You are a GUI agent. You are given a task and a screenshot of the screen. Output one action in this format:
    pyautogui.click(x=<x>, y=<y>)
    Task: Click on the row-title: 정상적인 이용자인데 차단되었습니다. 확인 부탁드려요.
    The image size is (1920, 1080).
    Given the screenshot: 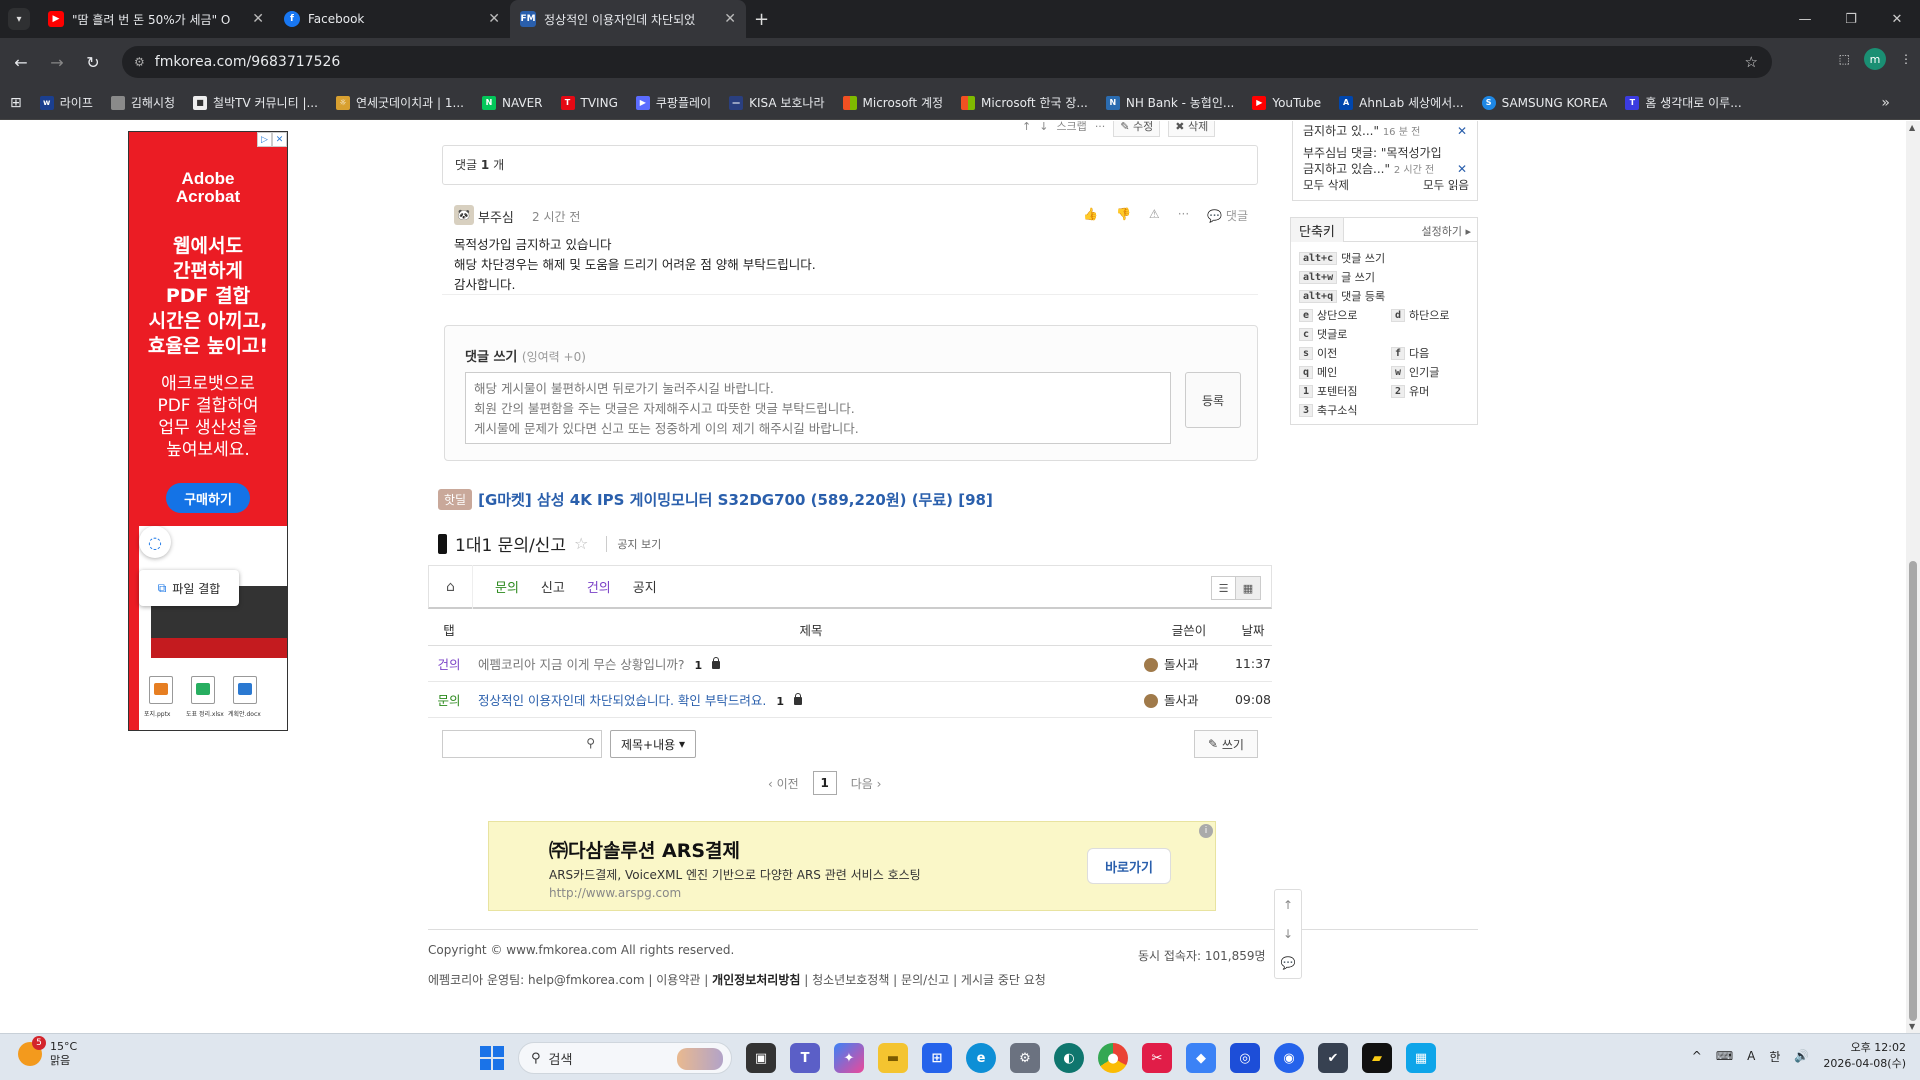 What is the action you would take?
    pyautogui.click(x=622, y=700)
    